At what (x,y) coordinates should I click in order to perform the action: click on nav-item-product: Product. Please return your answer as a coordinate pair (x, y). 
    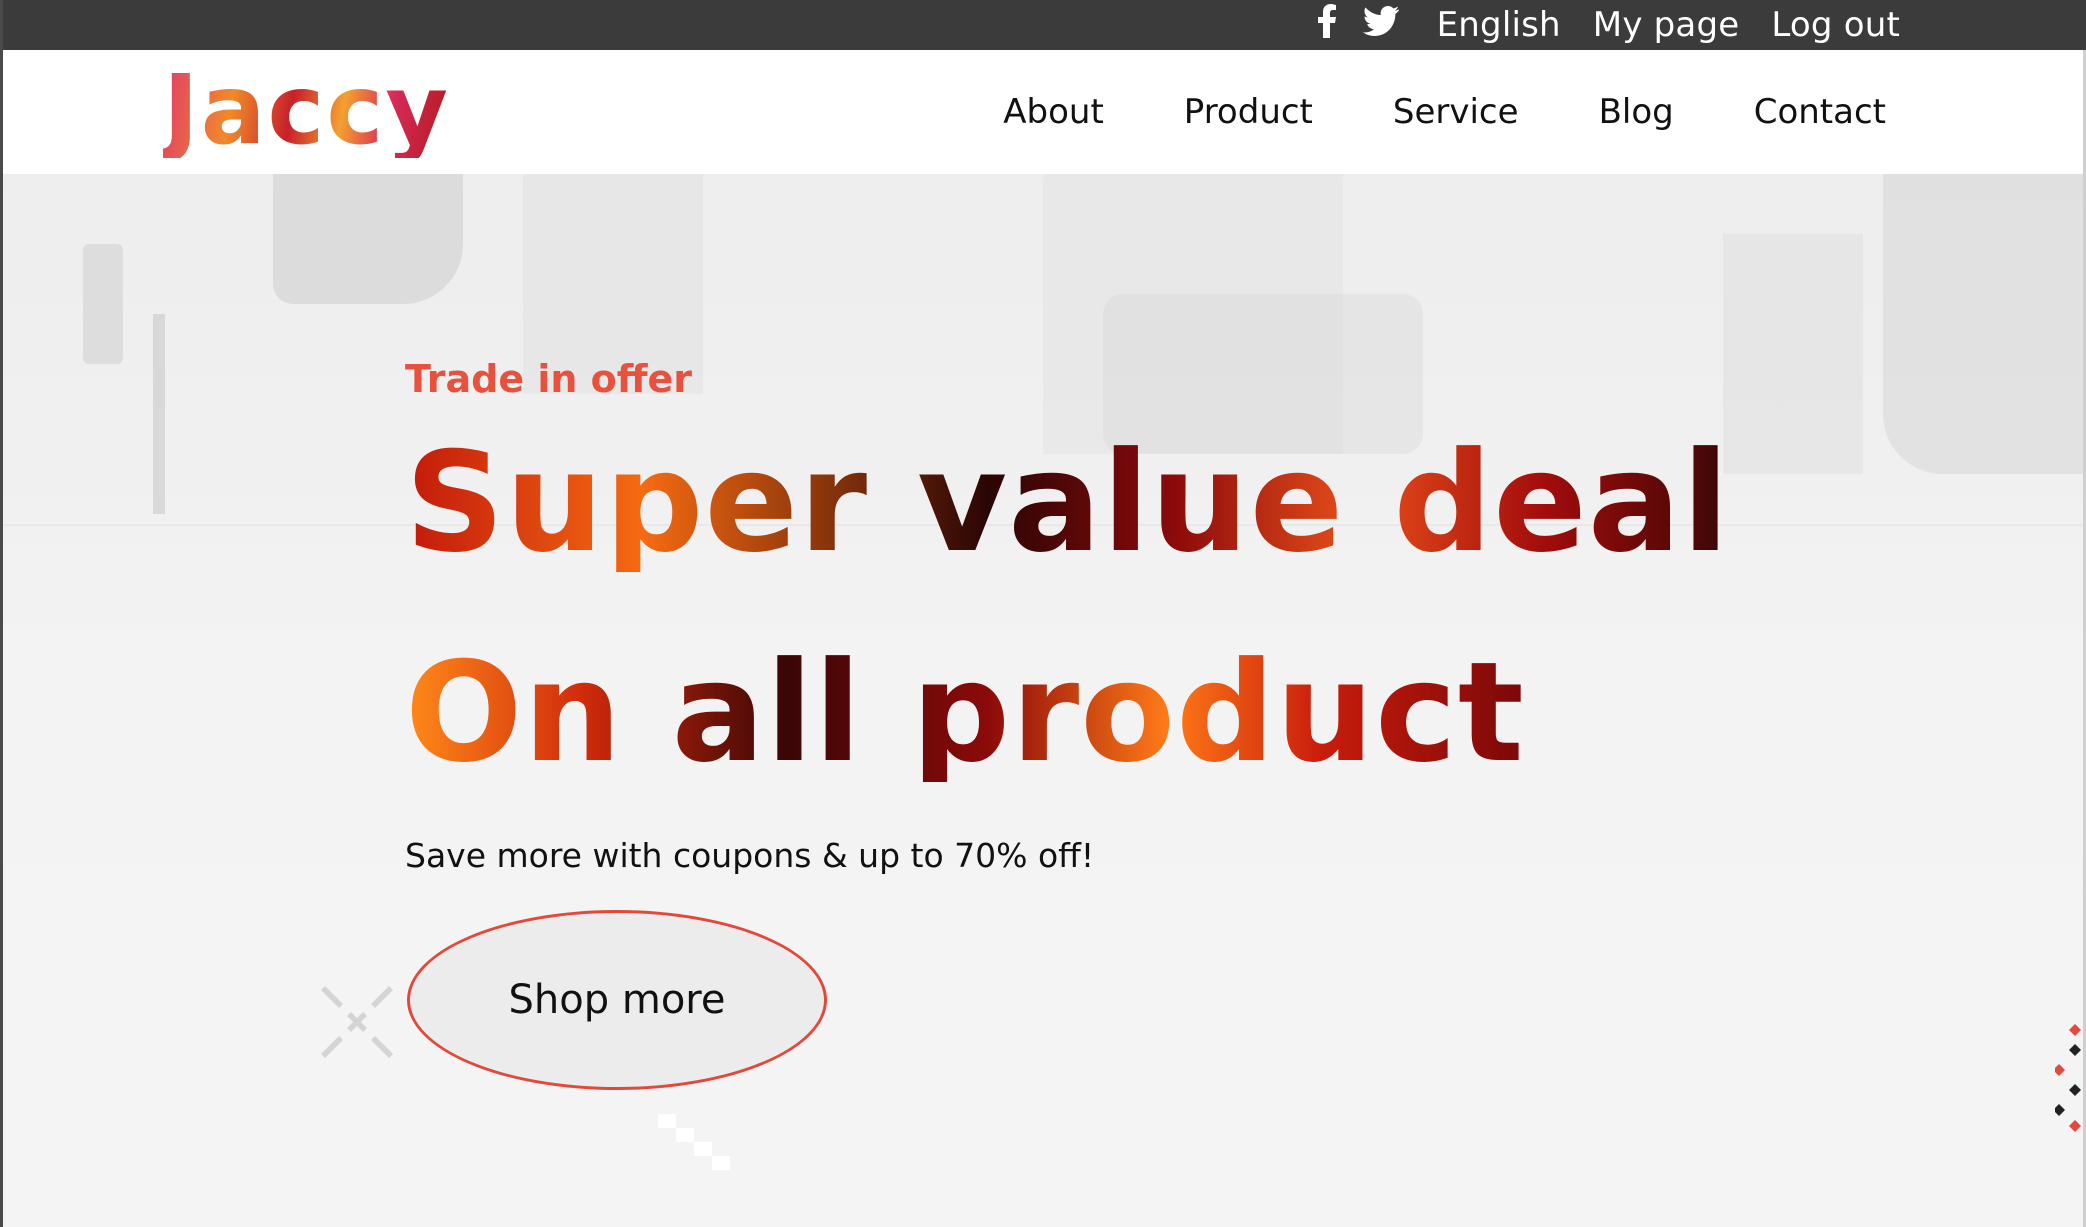
    Looking at the image, I should click on (1248, 112).